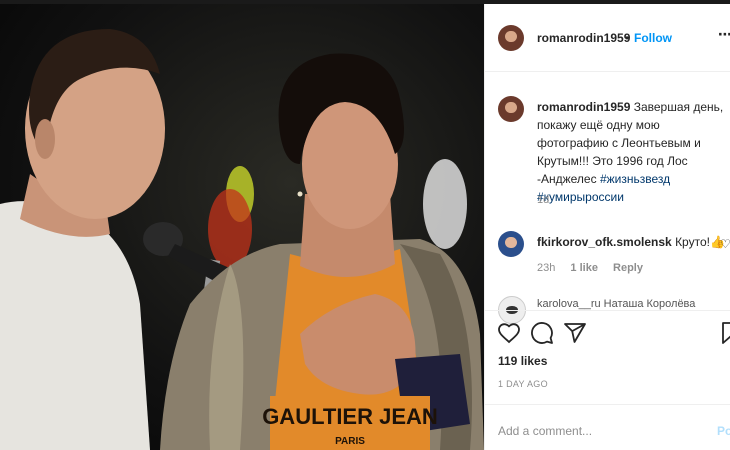 This screenshot has width=730, height=450. I want to click on left-man-shirt, so click(75, 325).